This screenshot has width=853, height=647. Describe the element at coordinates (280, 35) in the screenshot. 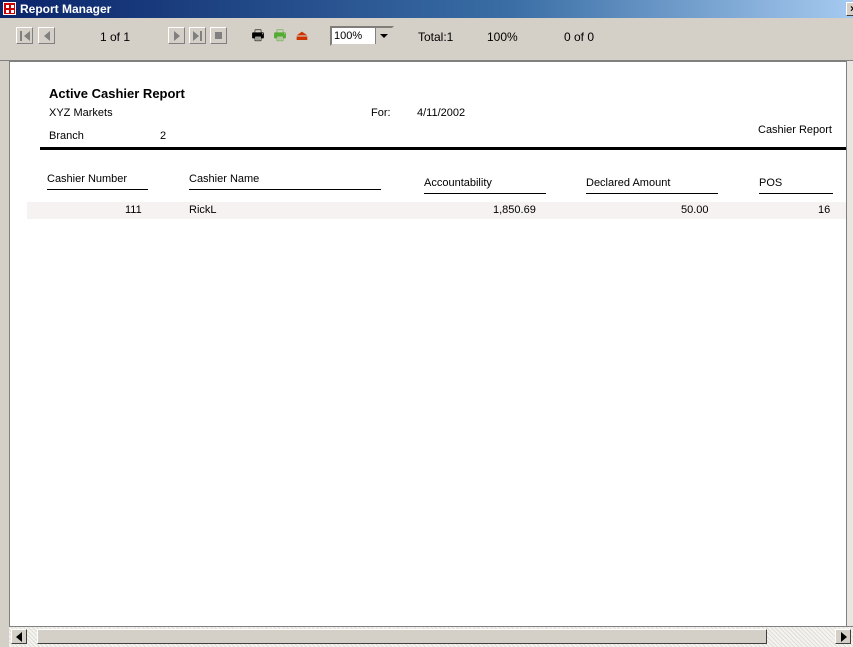

I see `print-setup-icon: 🖶` at that location.